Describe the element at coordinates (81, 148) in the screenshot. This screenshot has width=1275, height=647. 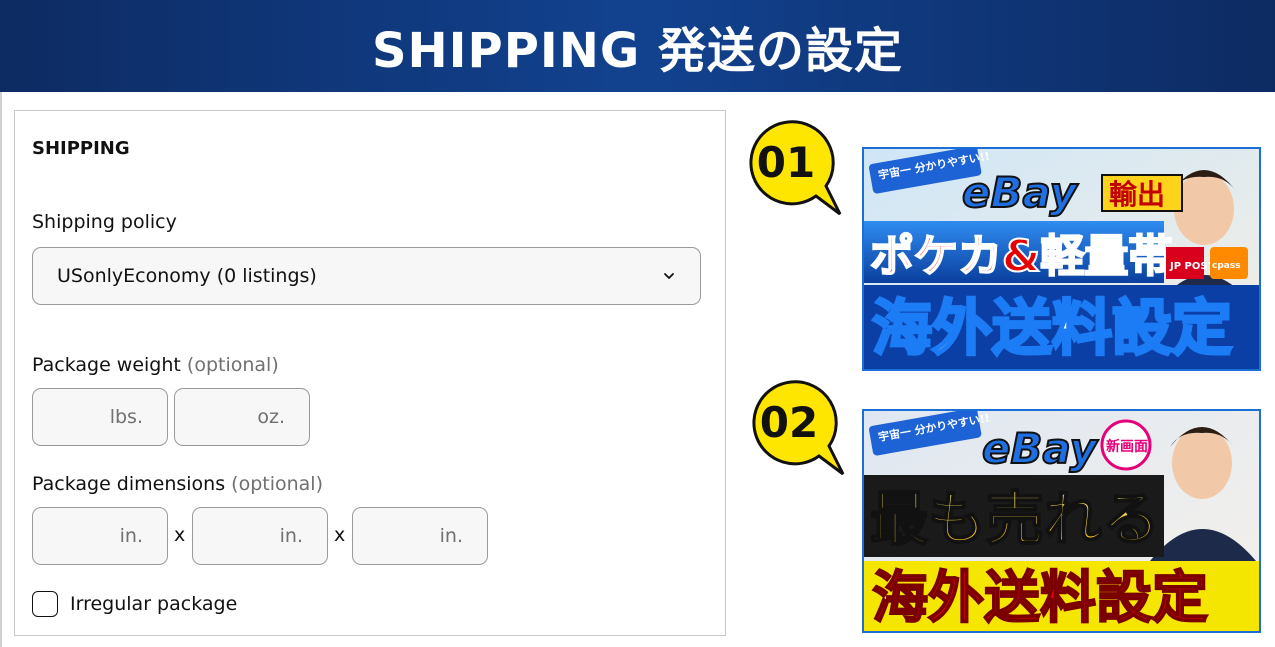
I see `section-title: SHIPPING` at that location.